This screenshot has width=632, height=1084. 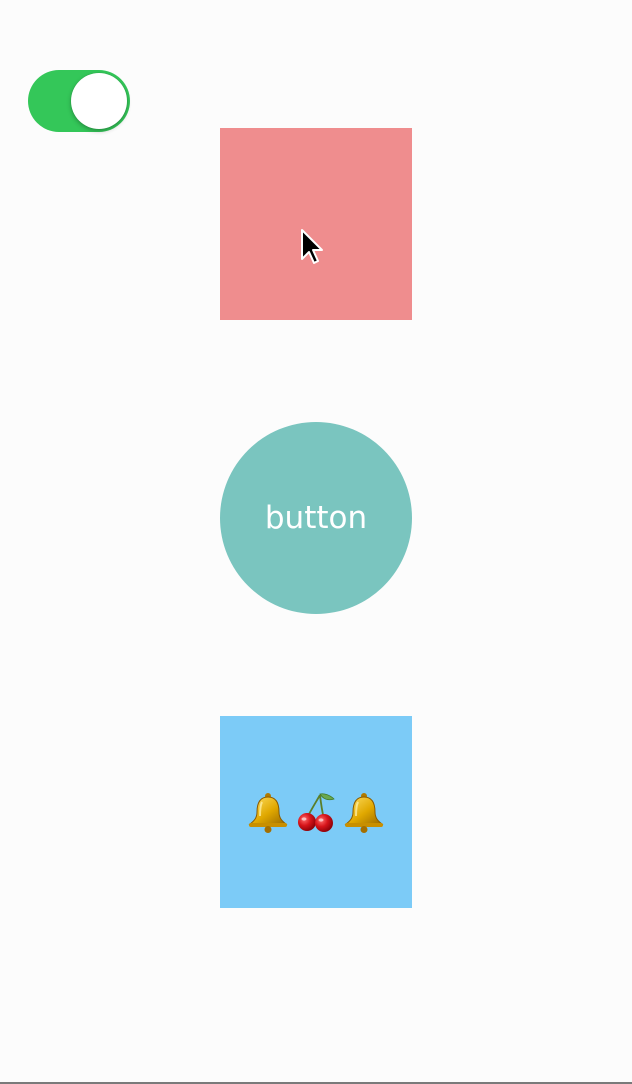 I want to click on circle-button: button, so click(x=316, y=518).